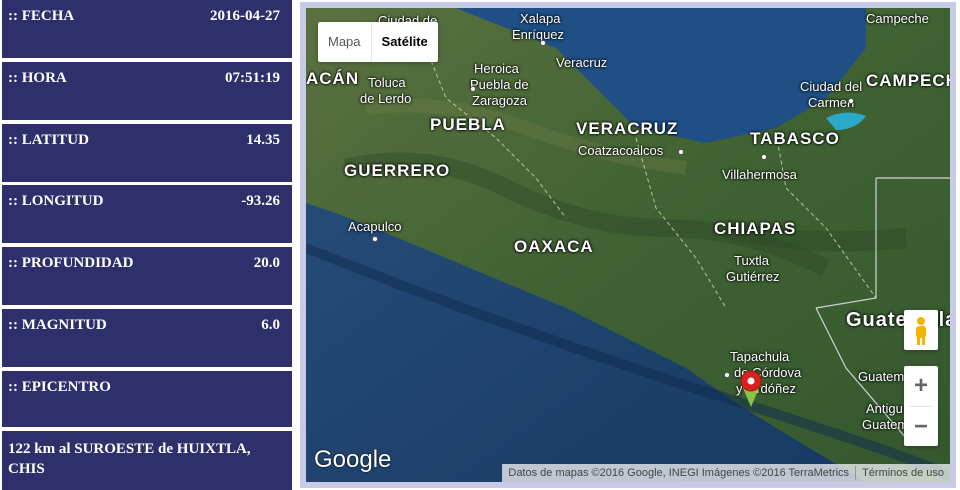 The height and width of the screenshot is (490, 960). What do you see at coordinates (831, 102) in the screenshot?
I see `label-carmen: Carmen` at bounding box center [831, 102].